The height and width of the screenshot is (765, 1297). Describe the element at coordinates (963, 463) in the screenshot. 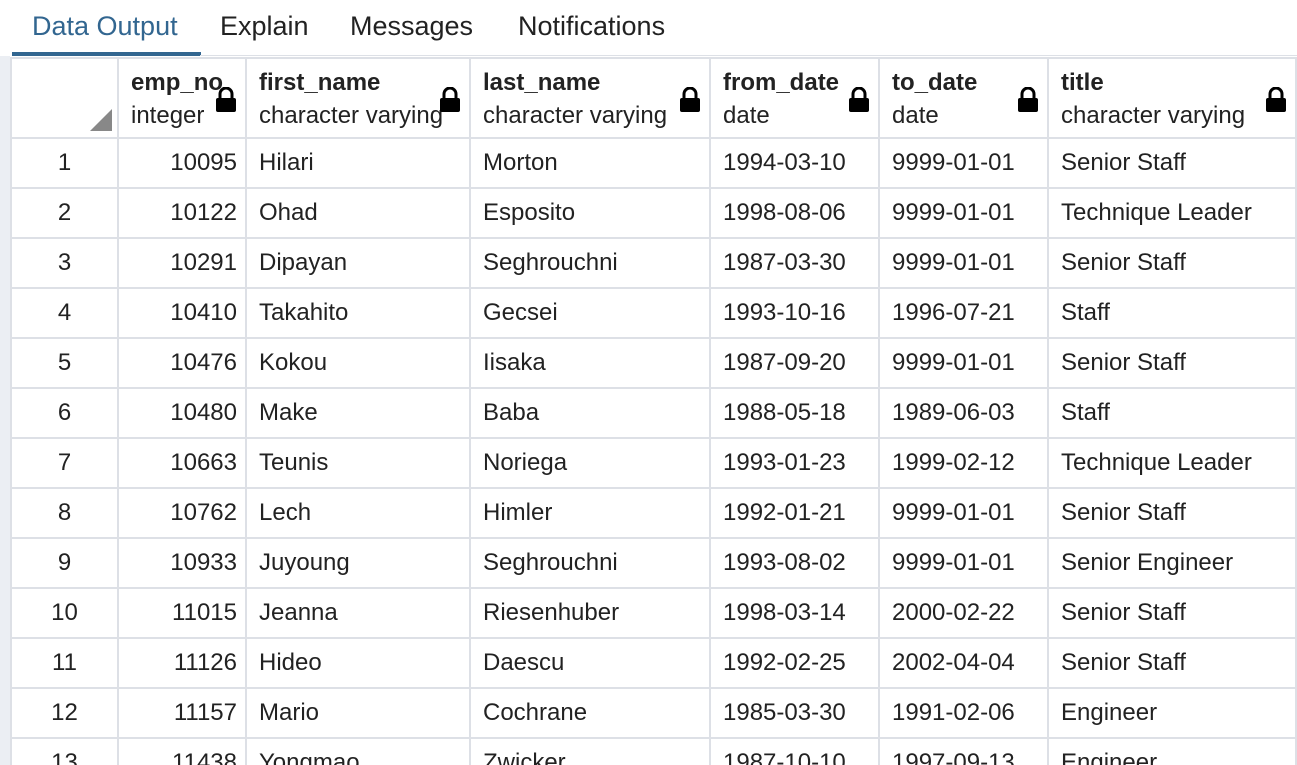

I see `cell-to-date: 1999-02-12` at that location.